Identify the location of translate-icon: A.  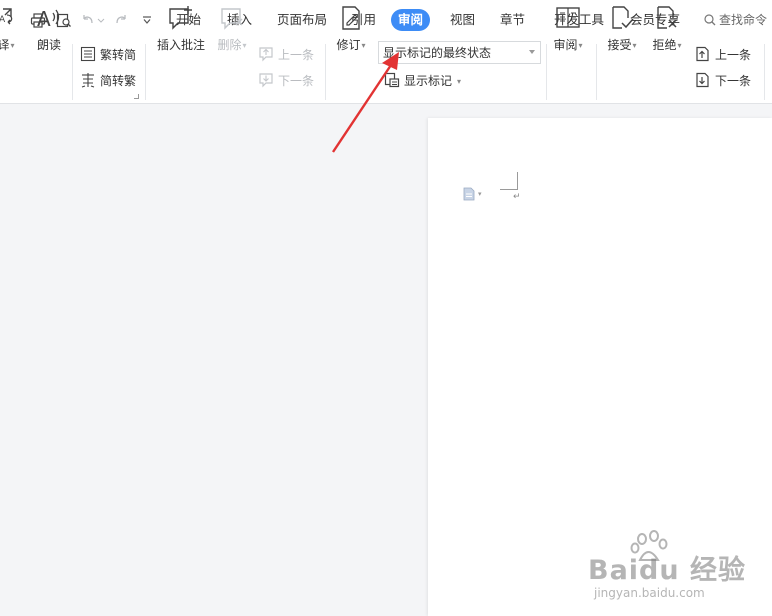
(7, 18).